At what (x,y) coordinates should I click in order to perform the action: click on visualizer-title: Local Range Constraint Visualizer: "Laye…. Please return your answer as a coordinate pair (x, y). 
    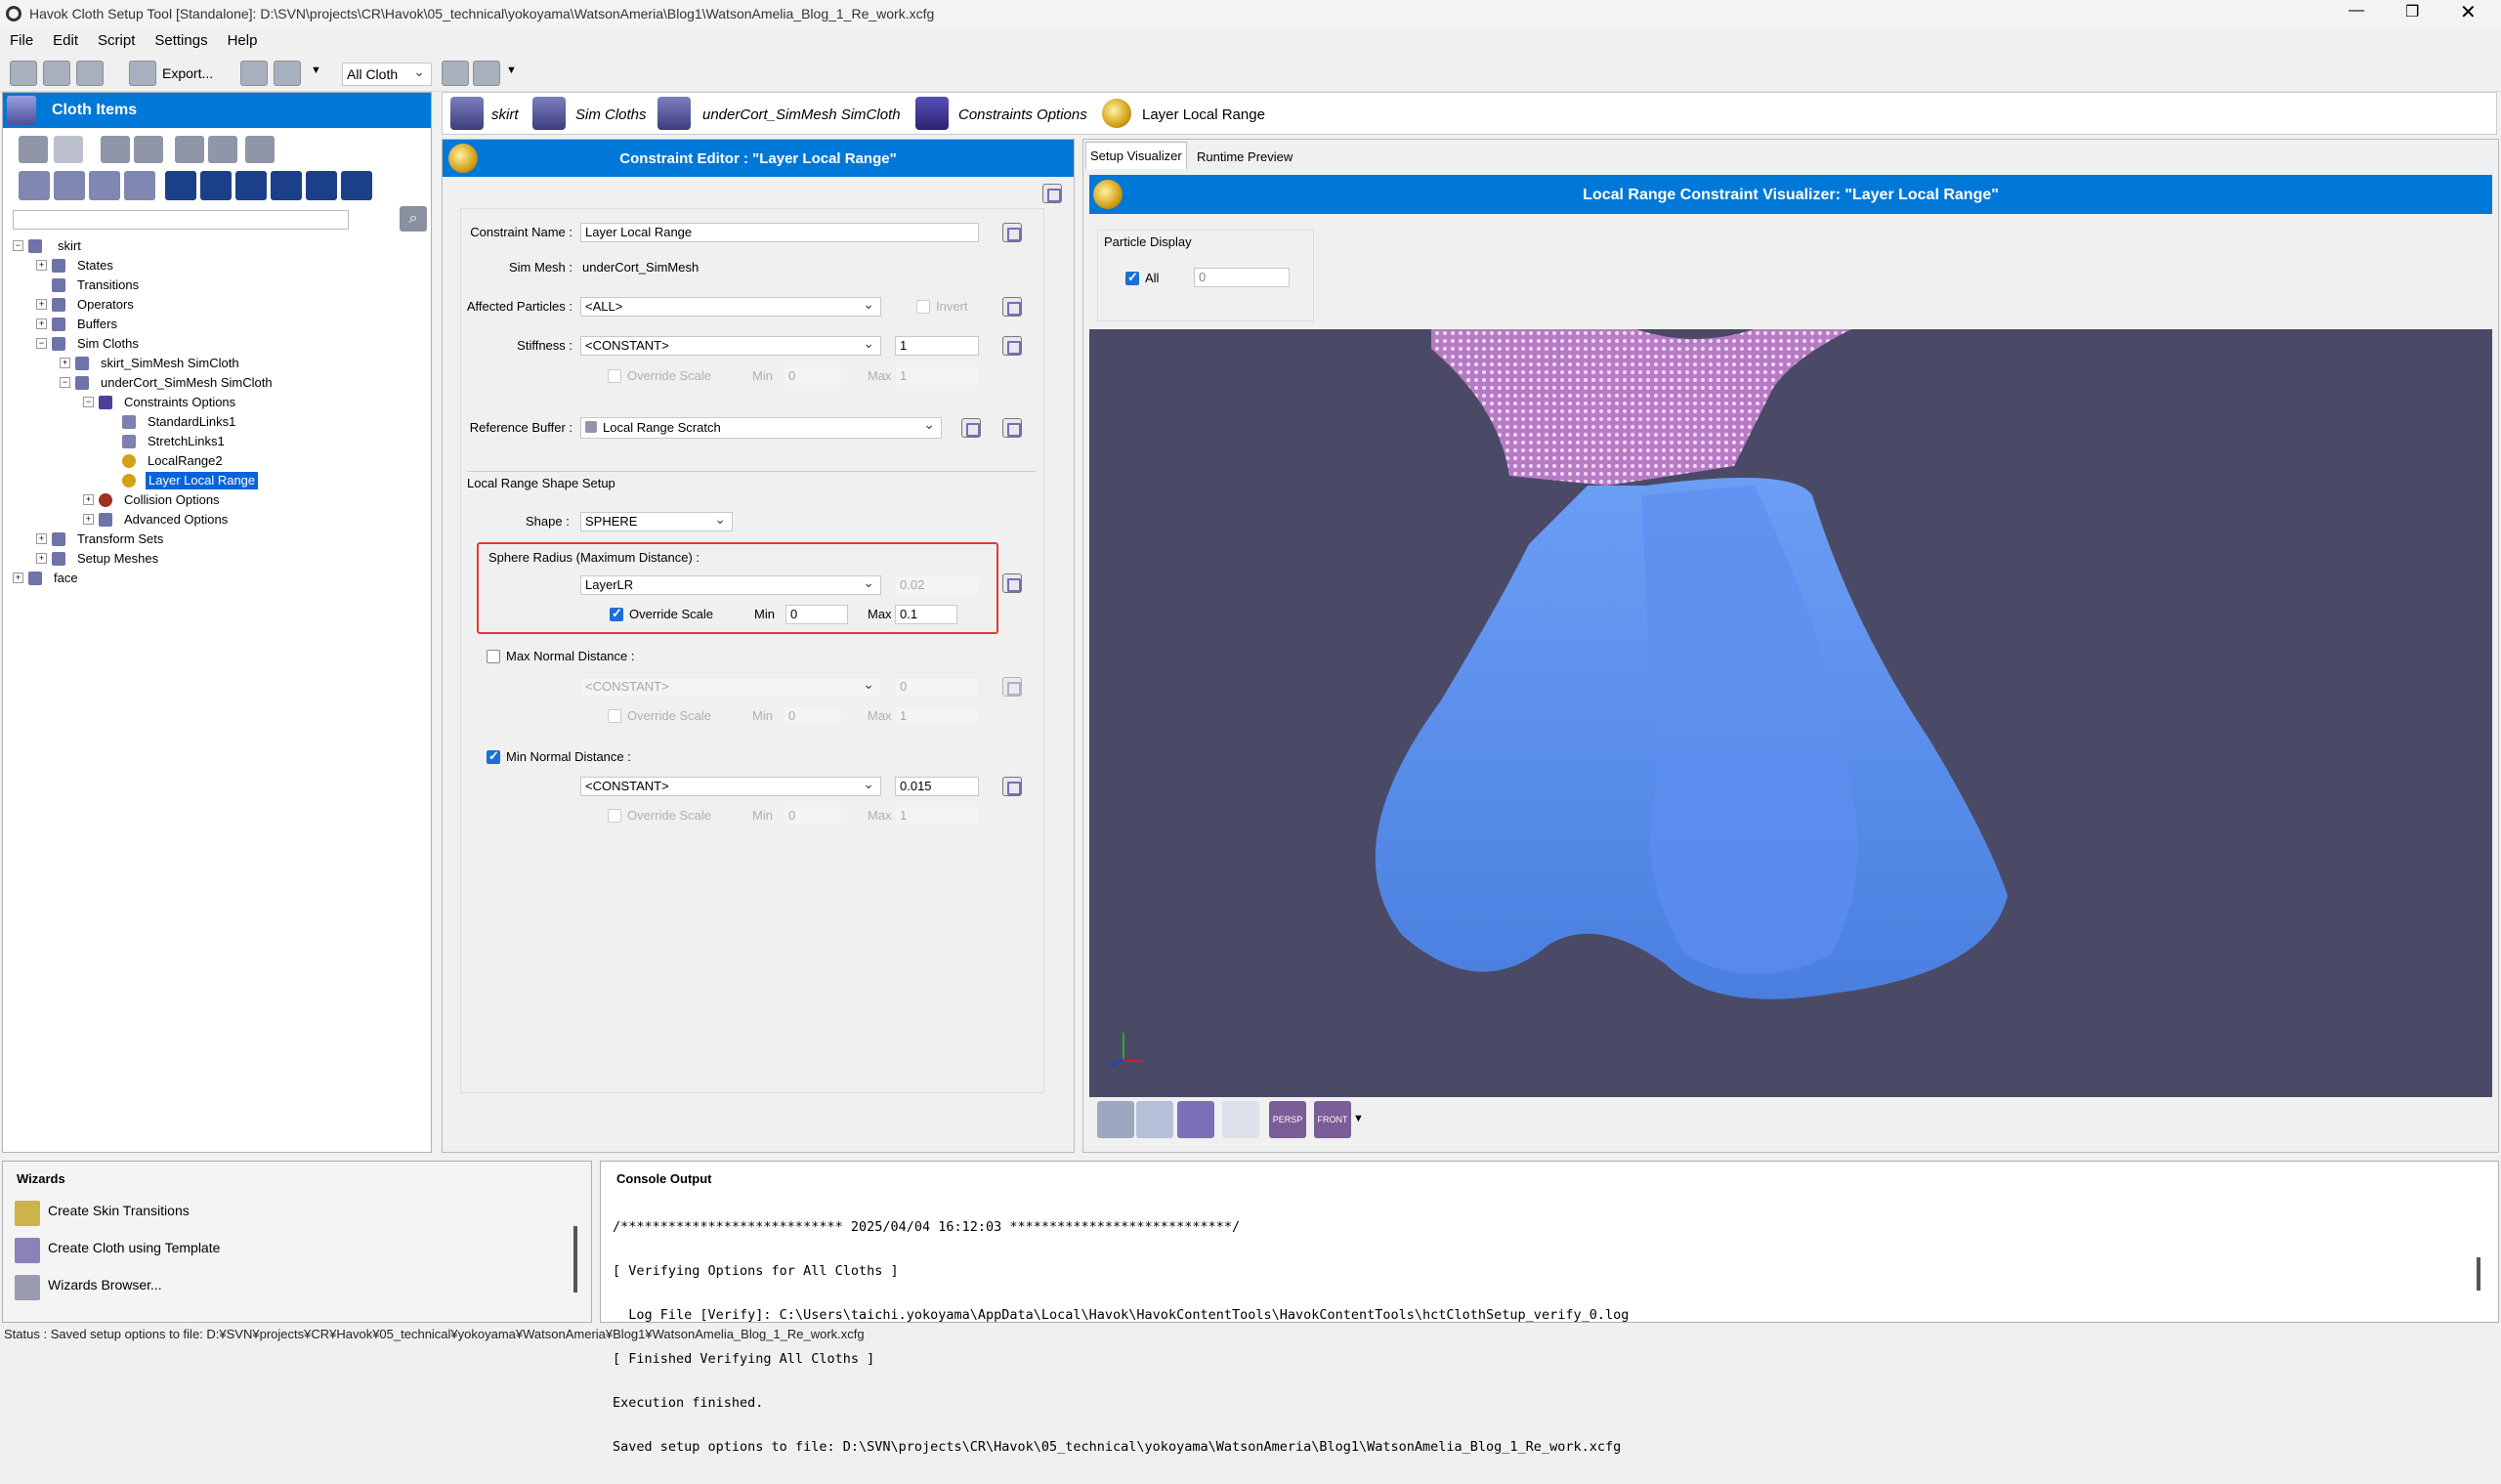
    Looking at the image, I should click on (1791, 195).